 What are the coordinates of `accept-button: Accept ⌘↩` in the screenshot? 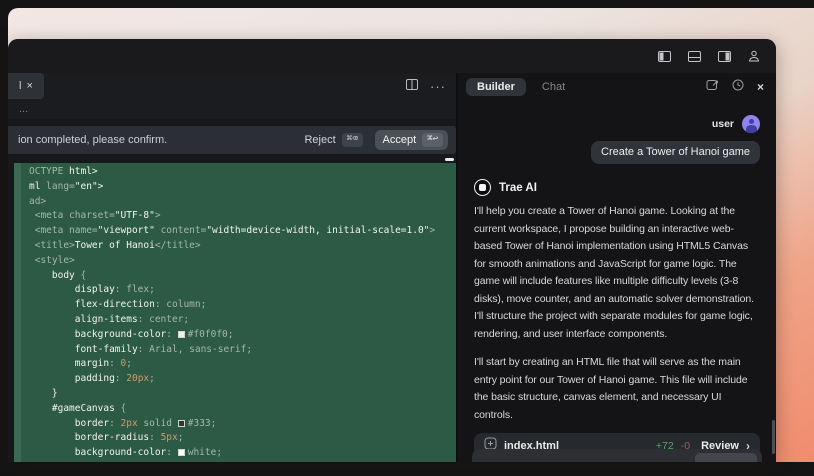 It's located at (411, 140).